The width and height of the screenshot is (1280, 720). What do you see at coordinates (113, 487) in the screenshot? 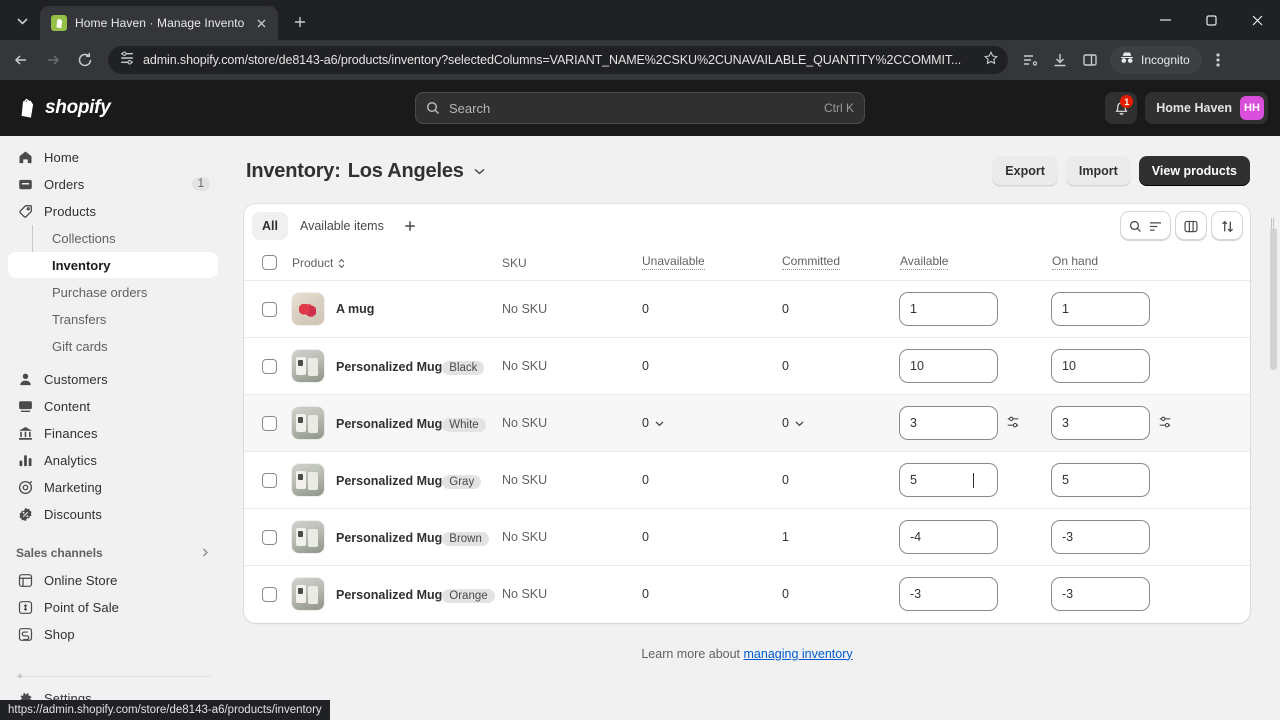
I see `sidebar-item-marketing: Marketing` at bounding box center [113, 487].